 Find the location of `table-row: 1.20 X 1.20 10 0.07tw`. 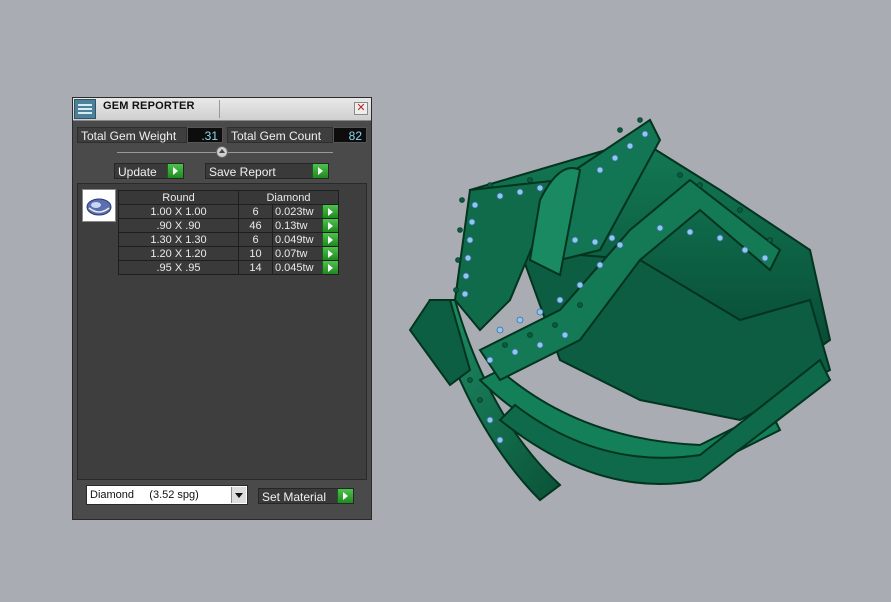

table-row: 1.20 X 1.20 10 0.07tw is located at coordinates (228, 253).